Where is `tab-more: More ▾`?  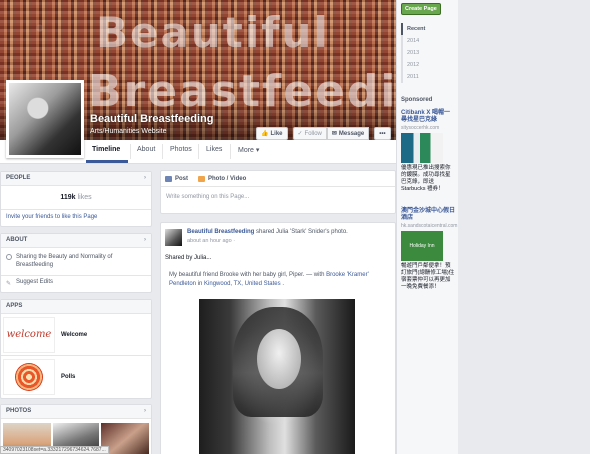 tab-more: More ▾ is located at coordinates (248, 150).